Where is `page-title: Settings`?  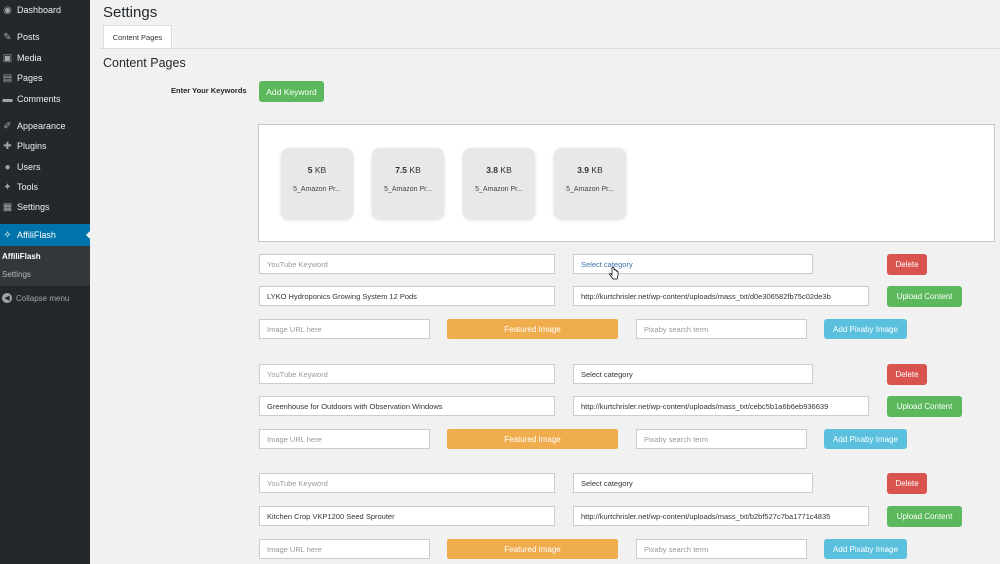 page-title: Settings is located at coordinates (130, 12).